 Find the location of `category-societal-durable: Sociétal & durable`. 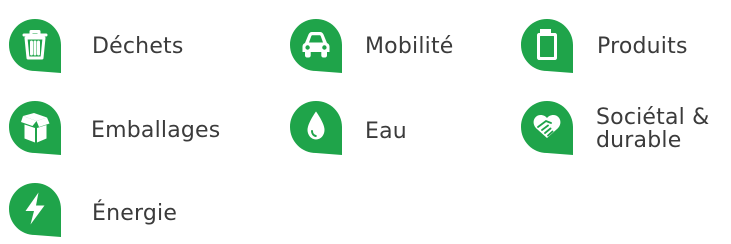

category-societal-durable: Sociétal & durable is located at coordinates (625, 129).